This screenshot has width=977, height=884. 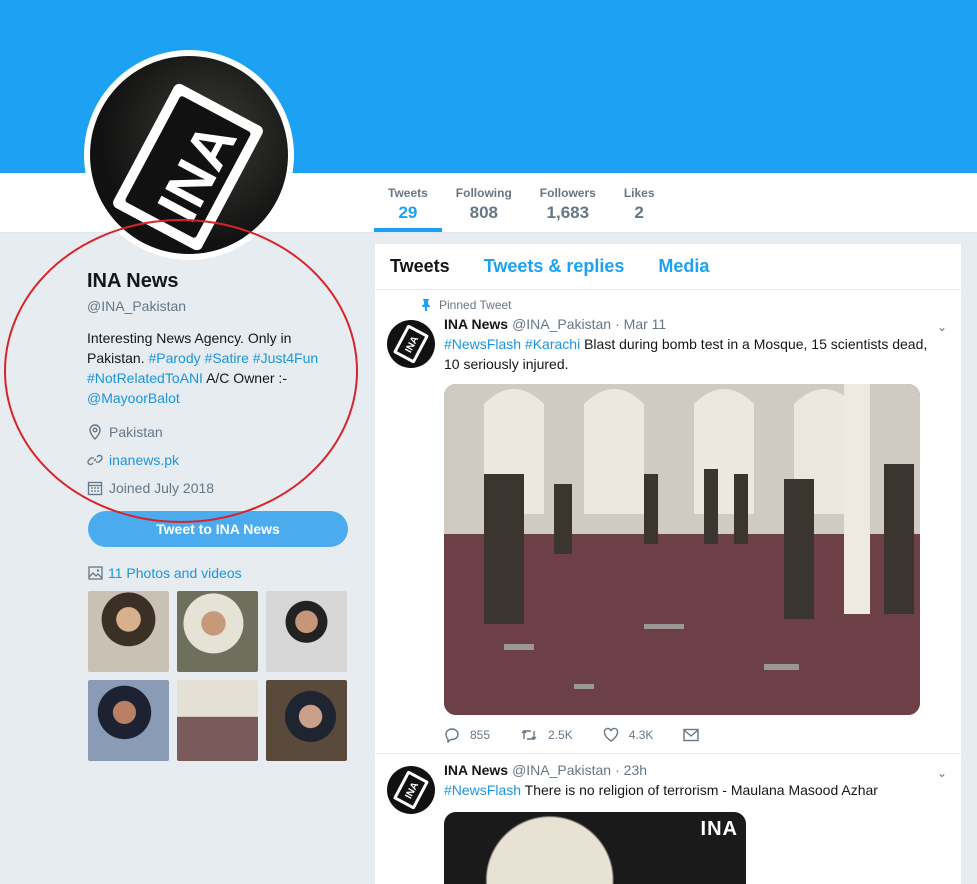 I want to click on reply-count: 855, so click(x=480, y=735).